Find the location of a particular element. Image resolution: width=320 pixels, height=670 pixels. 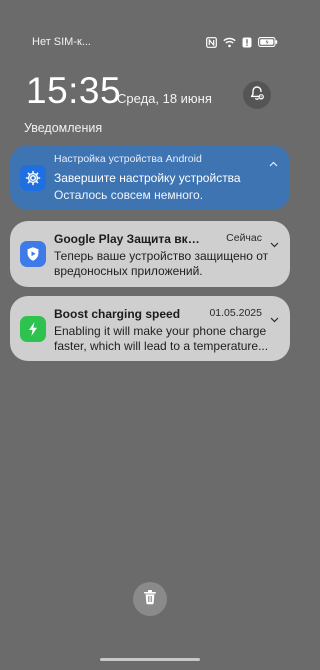

home-indicator is located at coordinates (150, 659).